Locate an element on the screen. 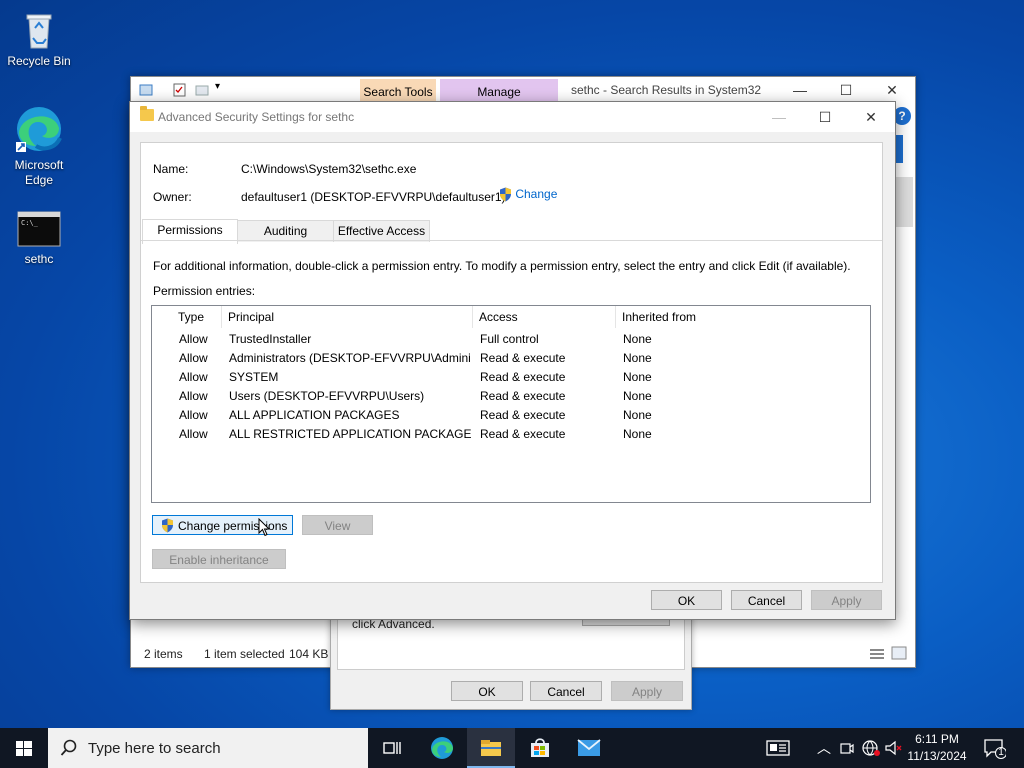  status-item-count: 2 items is located at coordinates (163, 654).